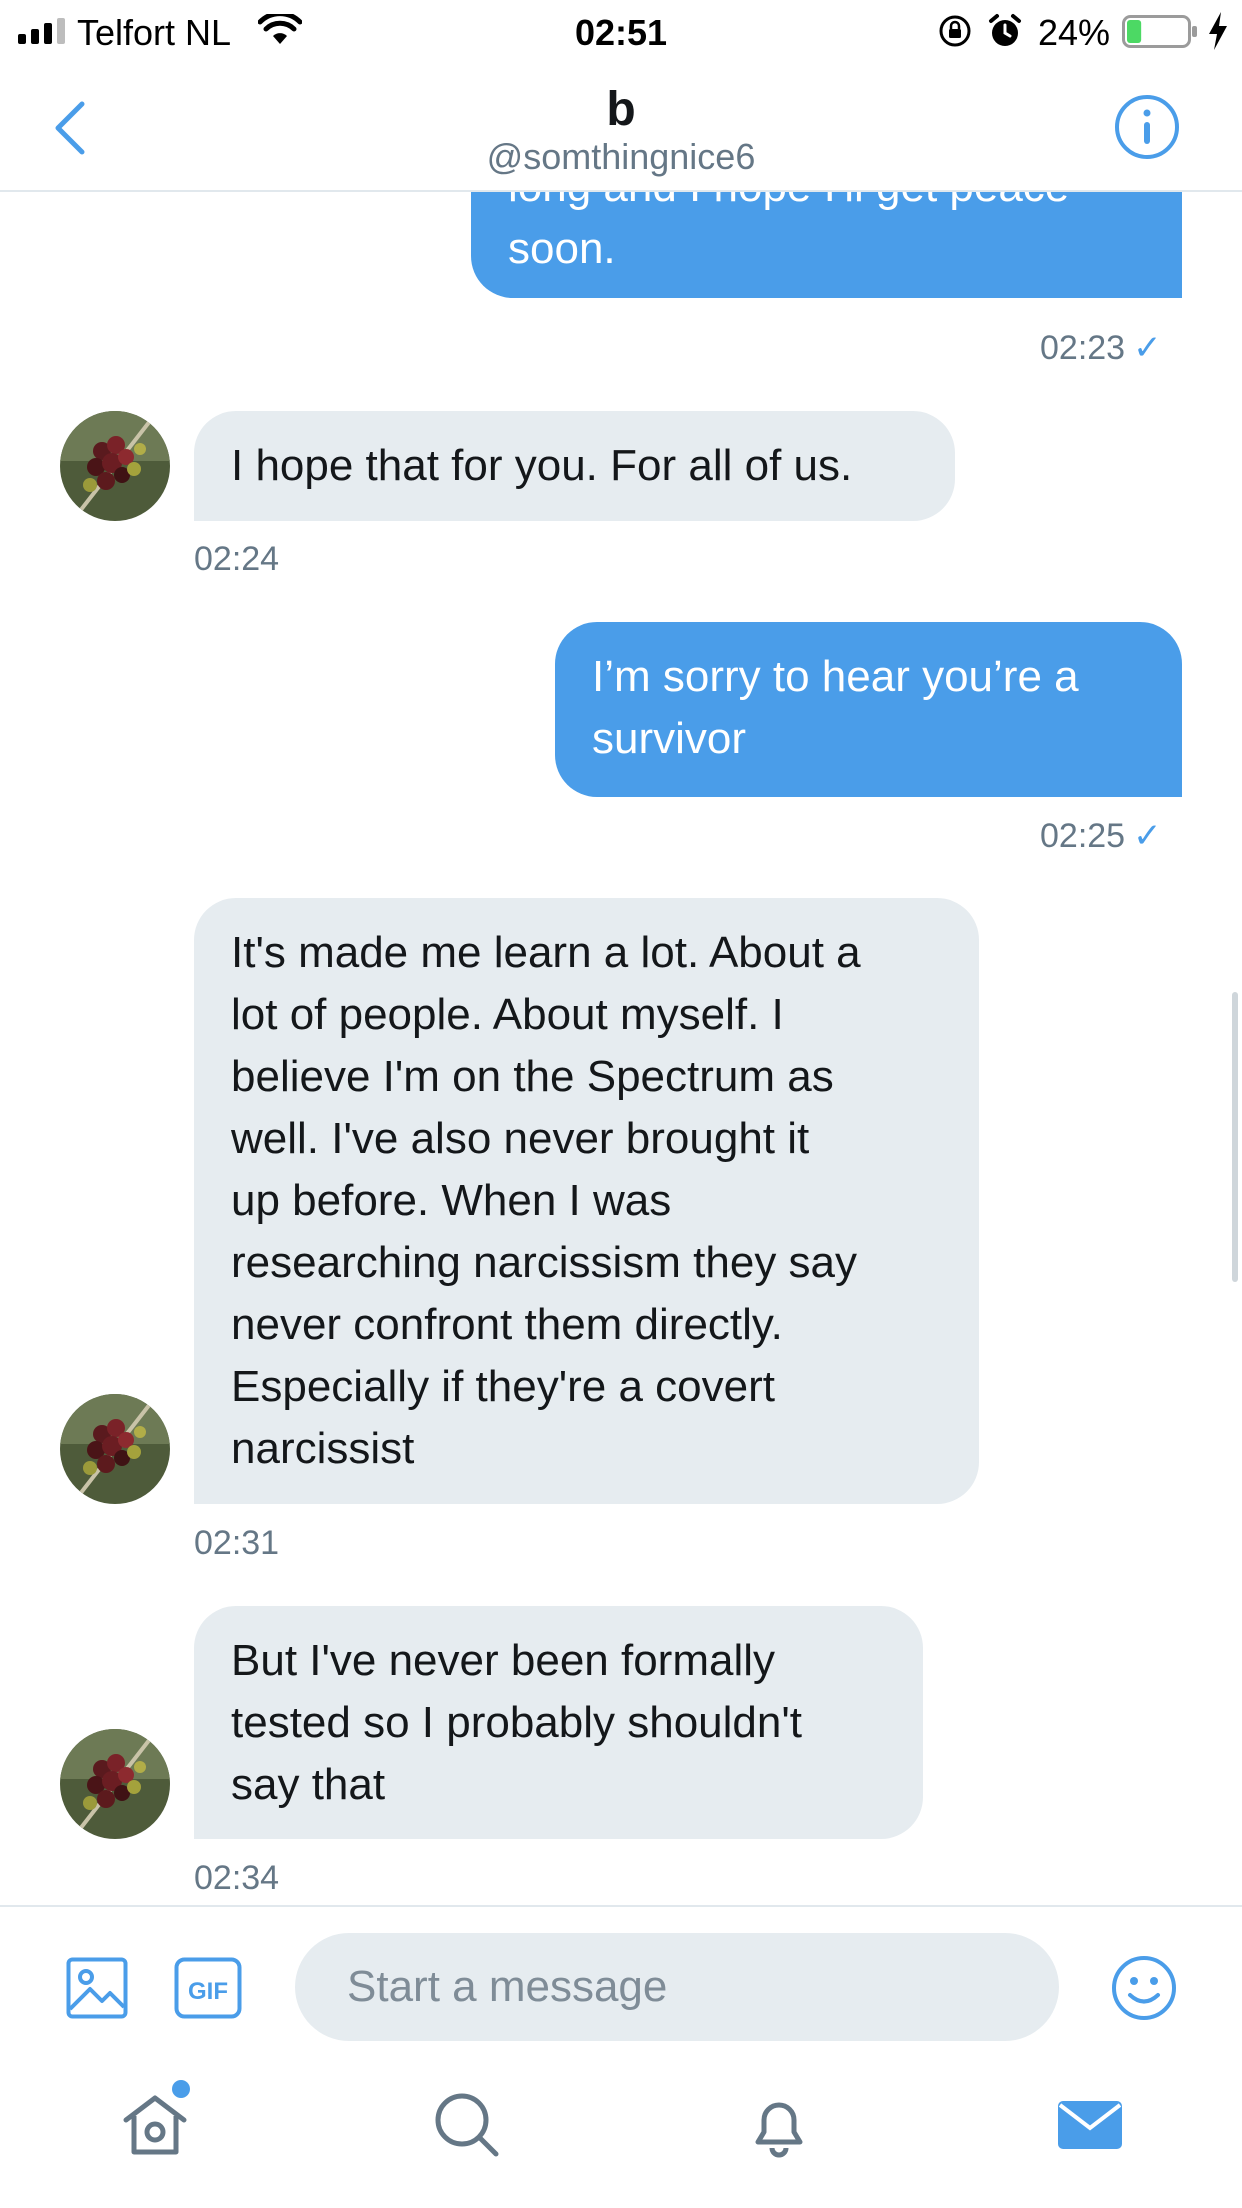 This screenshot has height=2208, width=1242. Describe the element at coordinates (1144, 1988) in the screenshot. I see `emoji-icon` at that location.